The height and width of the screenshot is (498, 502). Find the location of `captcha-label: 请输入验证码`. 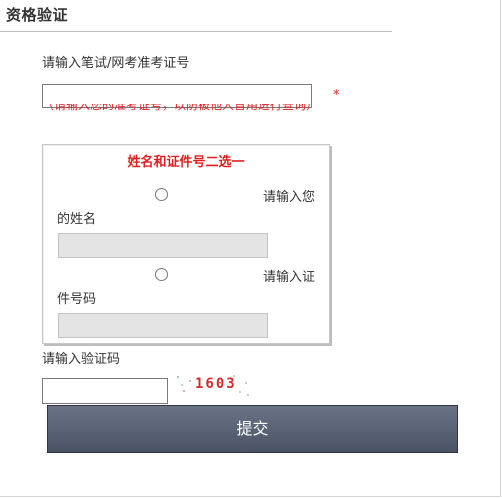

captcha-label: 请输入验证码 is located at coordinates (81, 359).